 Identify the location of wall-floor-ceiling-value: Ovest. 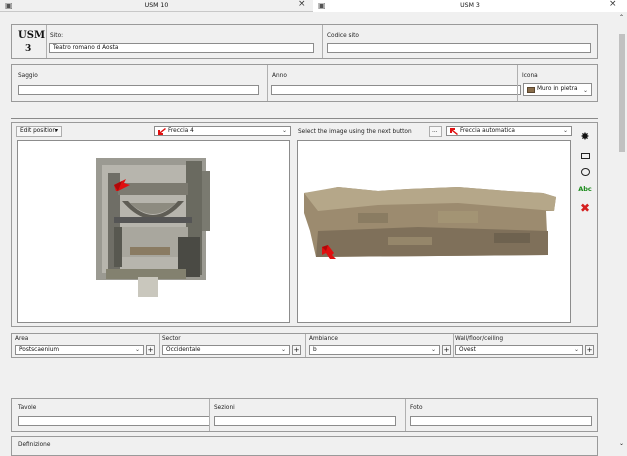
(467, 350).